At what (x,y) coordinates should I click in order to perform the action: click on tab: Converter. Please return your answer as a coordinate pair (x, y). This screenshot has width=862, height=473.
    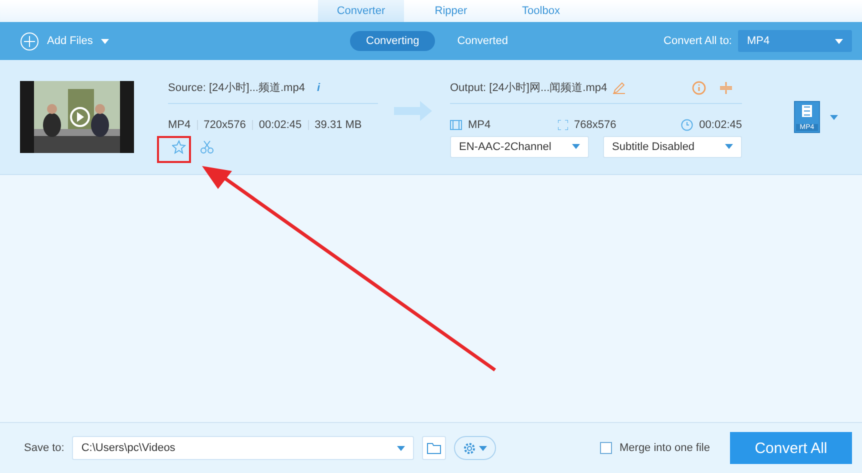
    Looking at the image, I should click on (361, 11).